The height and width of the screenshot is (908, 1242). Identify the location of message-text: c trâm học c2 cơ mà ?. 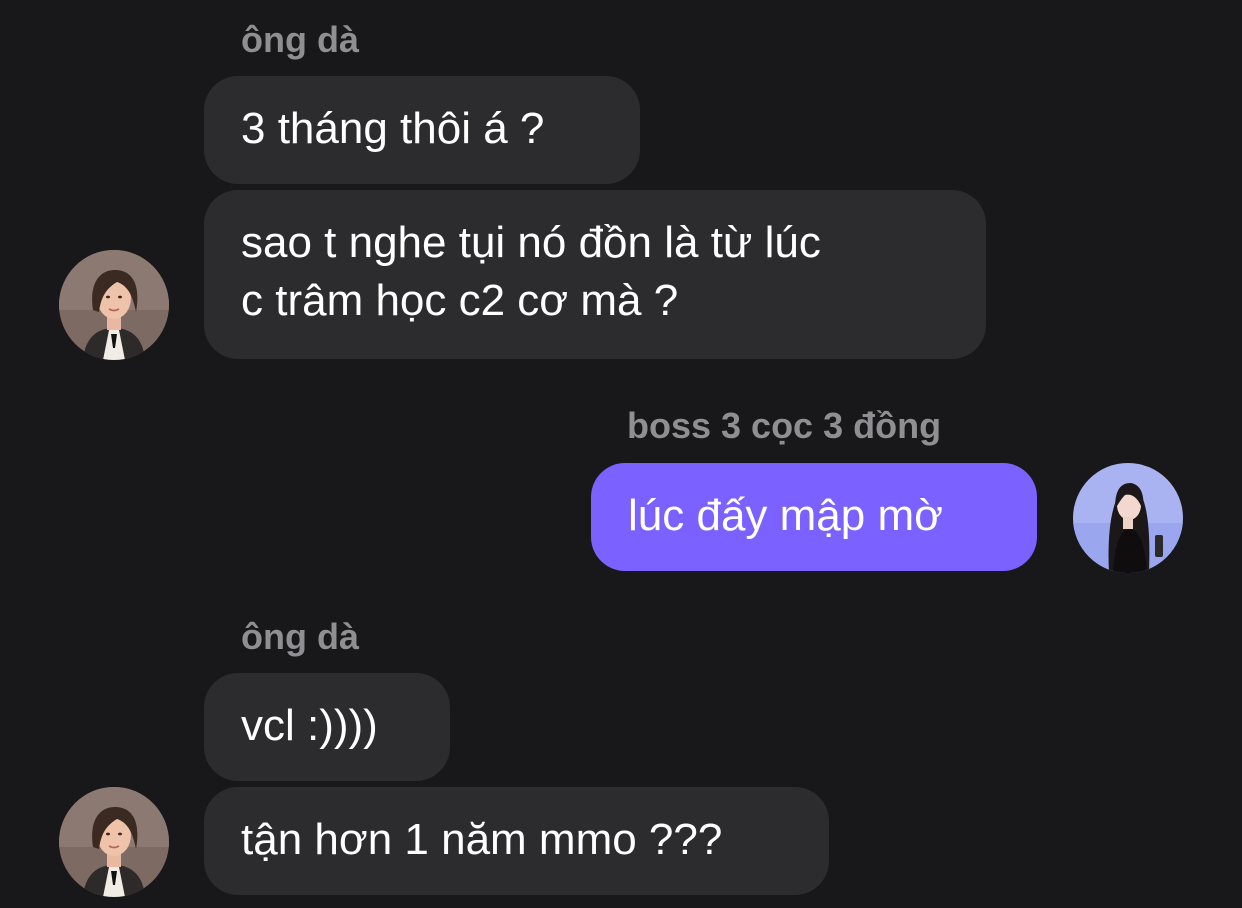
(460, 300).